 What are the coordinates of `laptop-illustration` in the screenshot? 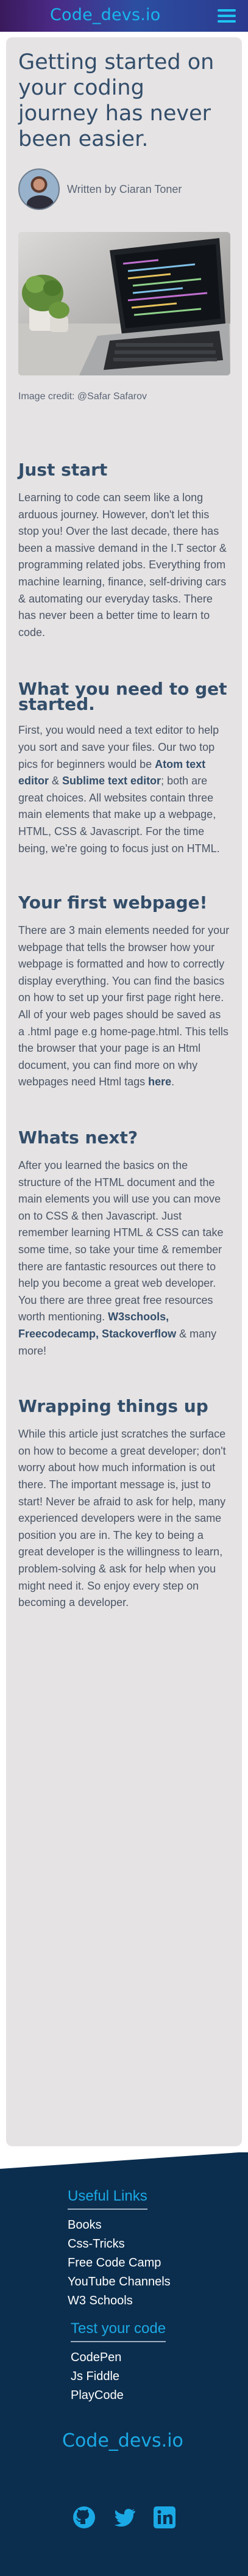 It's located at (124, 303).